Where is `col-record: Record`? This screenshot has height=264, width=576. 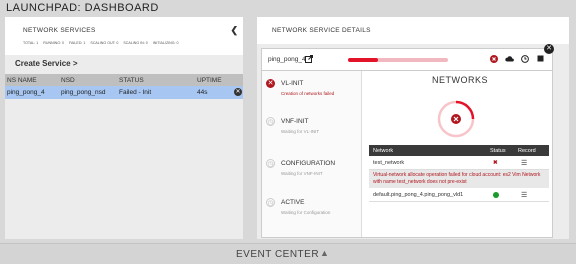
col-record: Record is located at coordinates (527, 151).